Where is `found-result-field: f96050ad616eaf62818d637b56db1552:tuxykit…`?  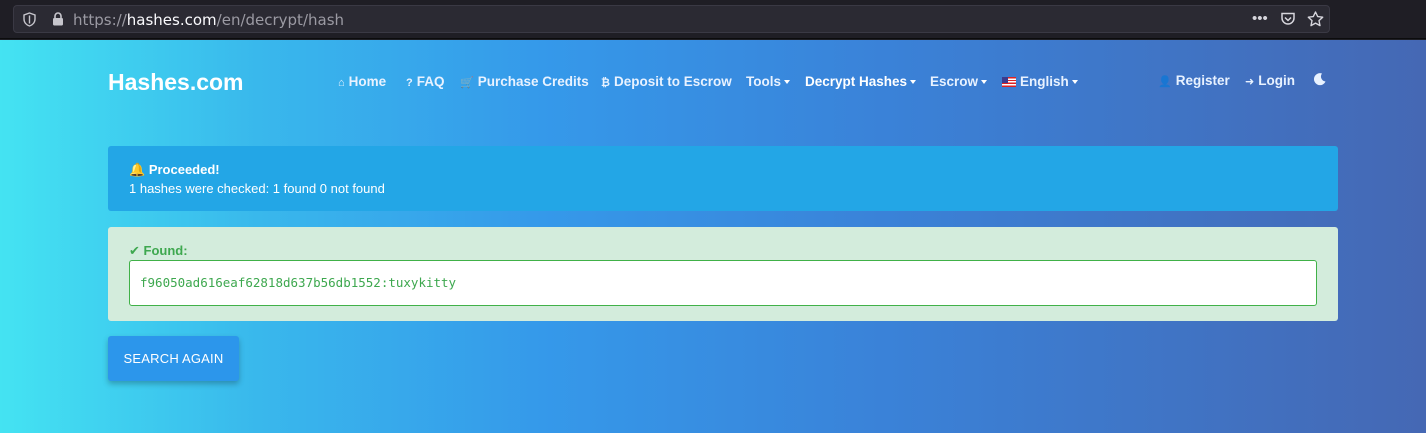 found-result-field: f96050ad616eaf62818d637b56db1552:tuxykit… is located at coordinates (723, 283).